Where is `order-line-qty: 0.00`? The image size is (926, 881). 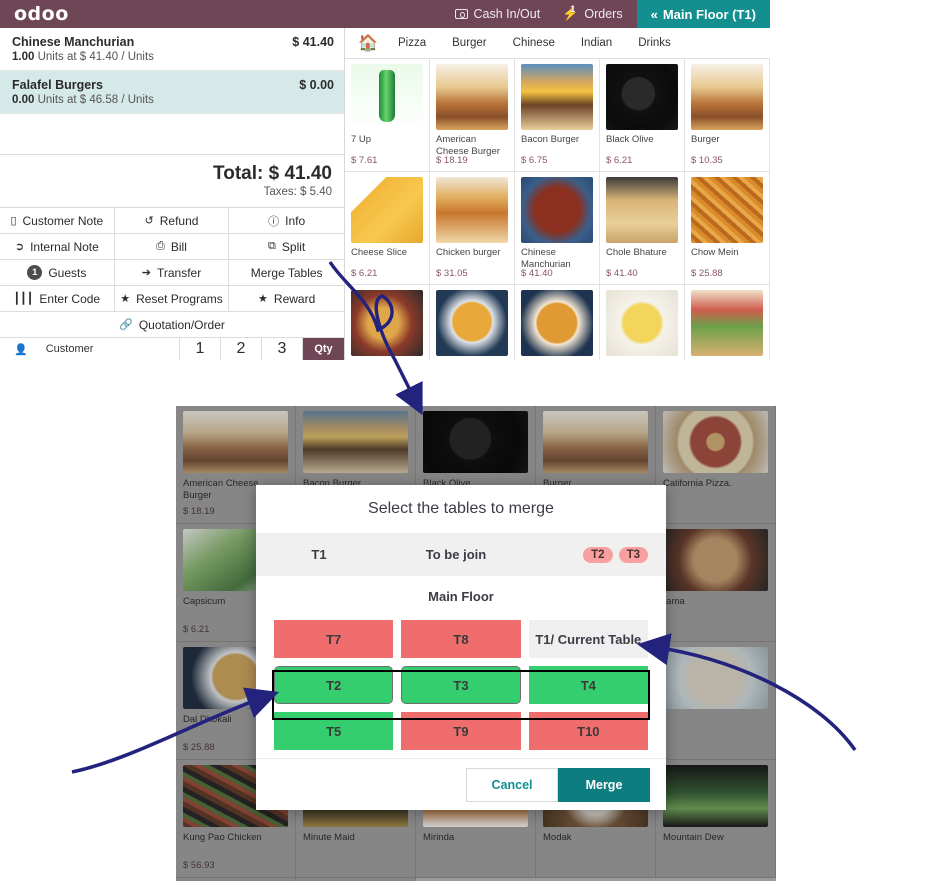
order-line-qty: 0.00 is located at coordinates (23, 100).